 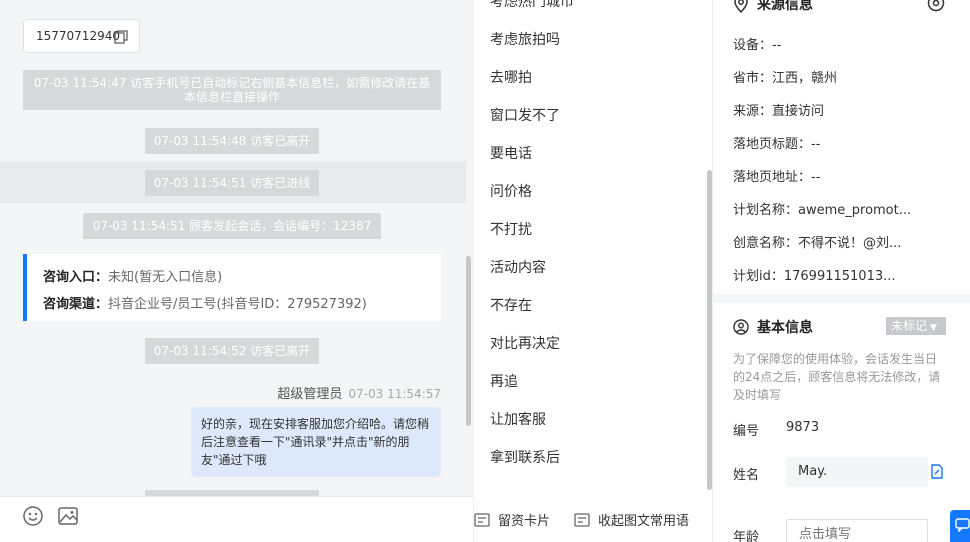 I want to click on source-info-header: 来源信息, so click(x=773, y=7).